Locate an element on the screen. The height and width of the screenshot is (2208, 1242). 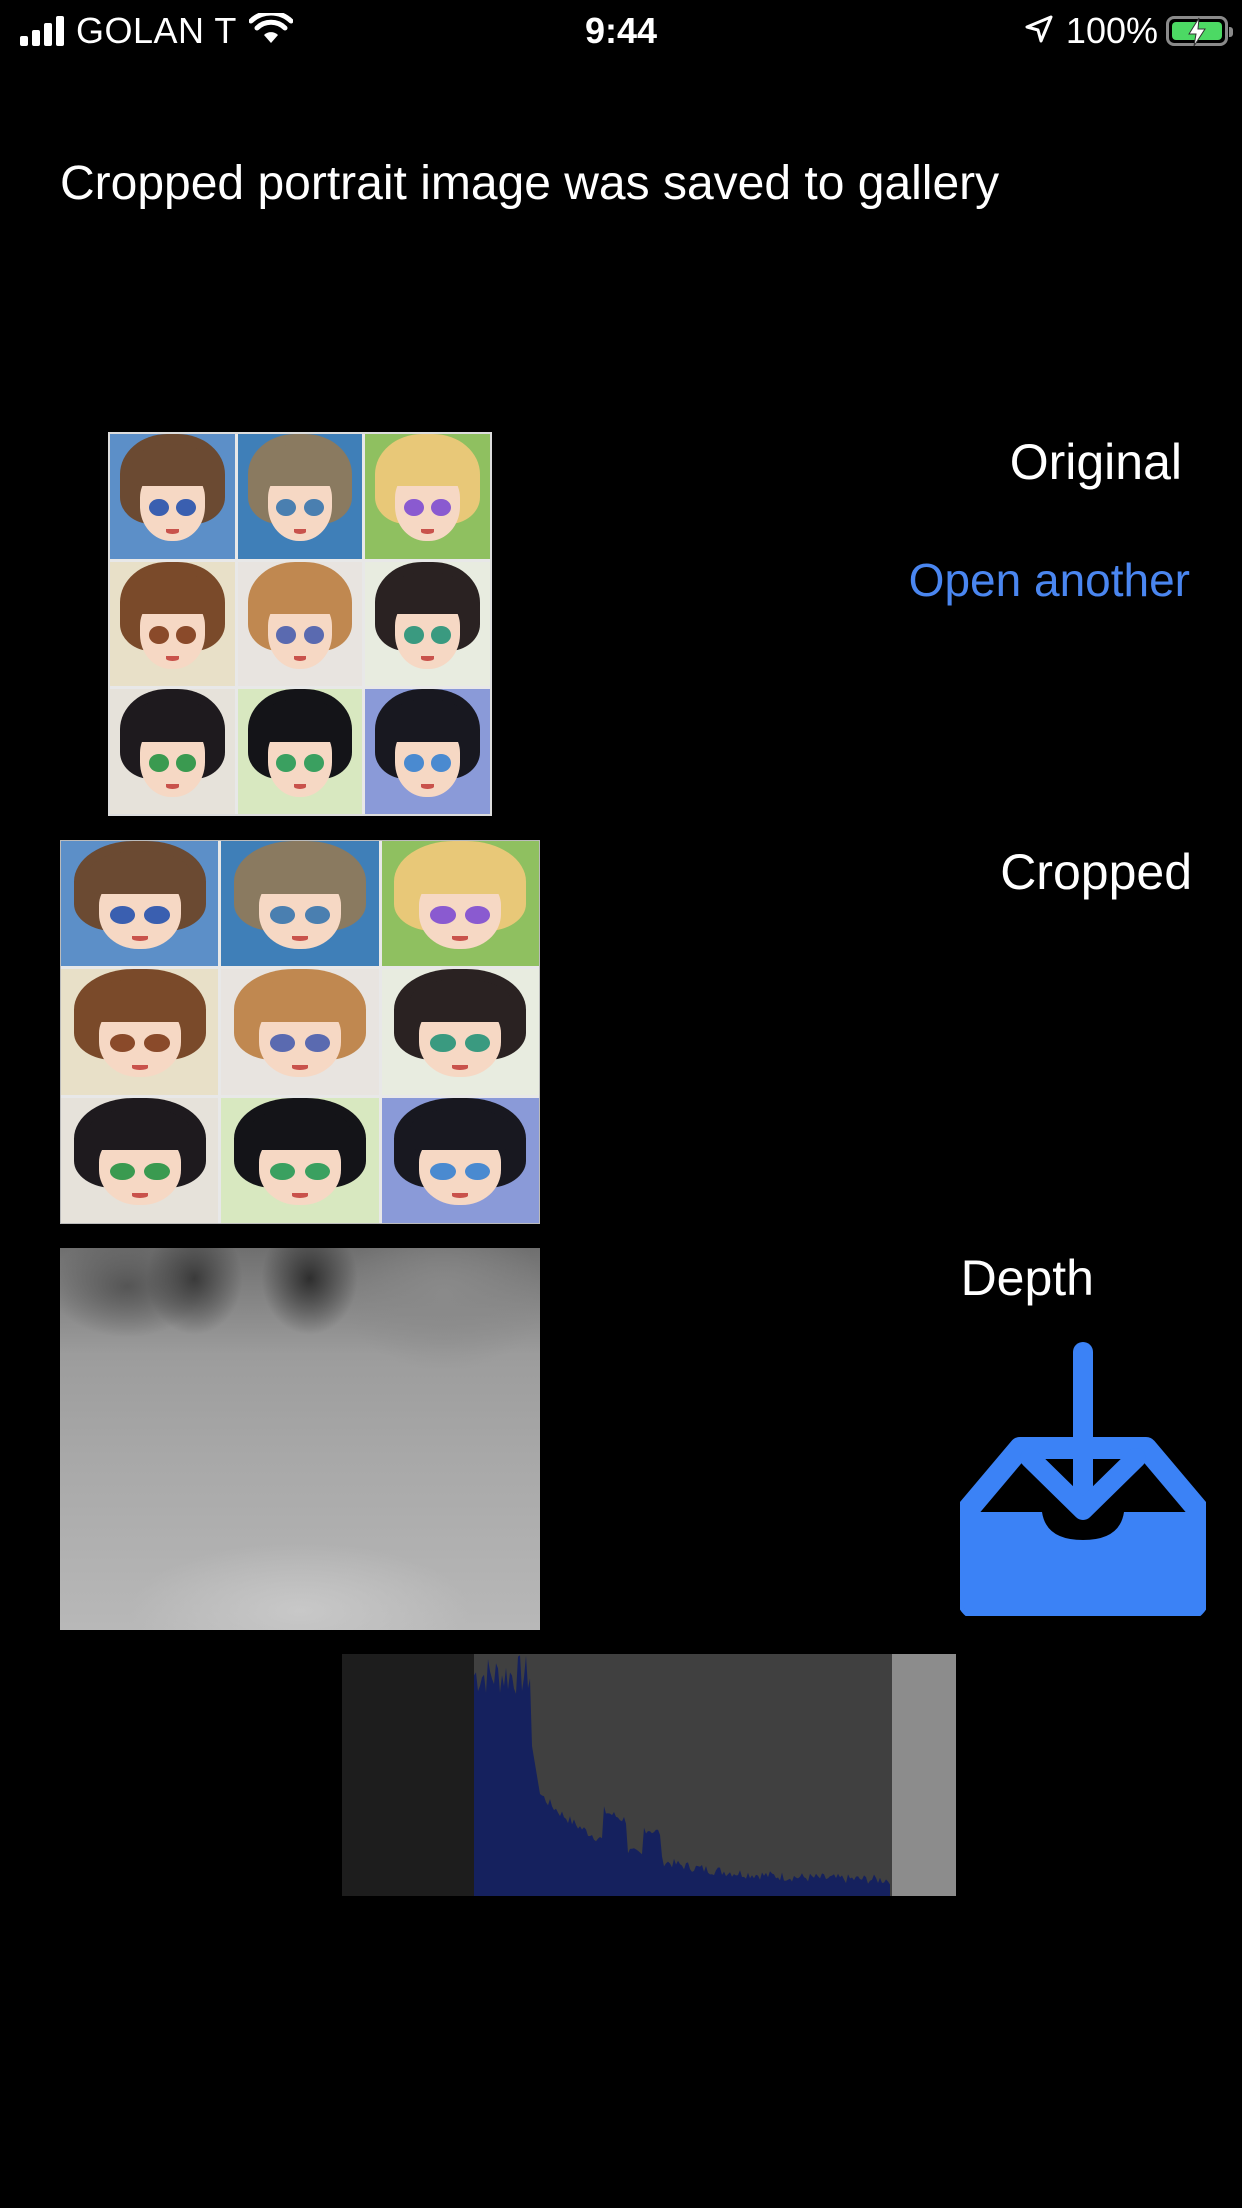
cropped-image is located at coordinates (300, 1032).